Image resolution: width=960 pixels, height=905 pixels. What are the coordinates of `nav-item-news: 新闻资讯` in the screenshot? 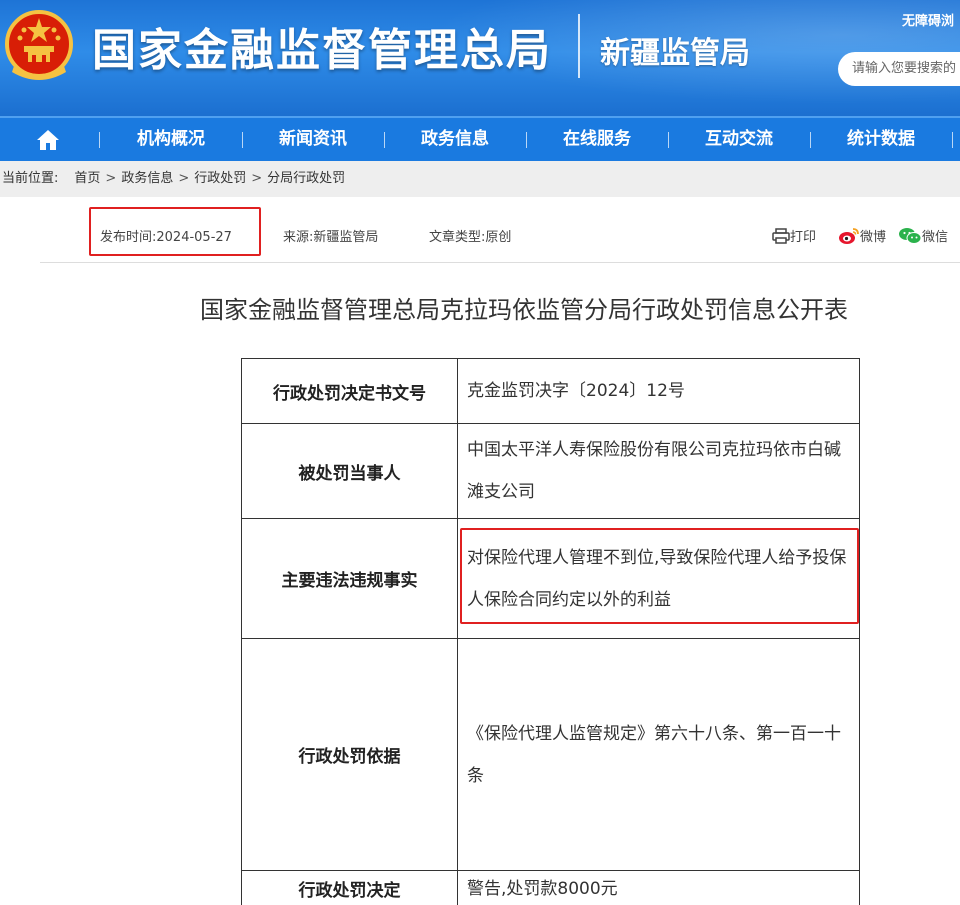 It's located at (313, 139).